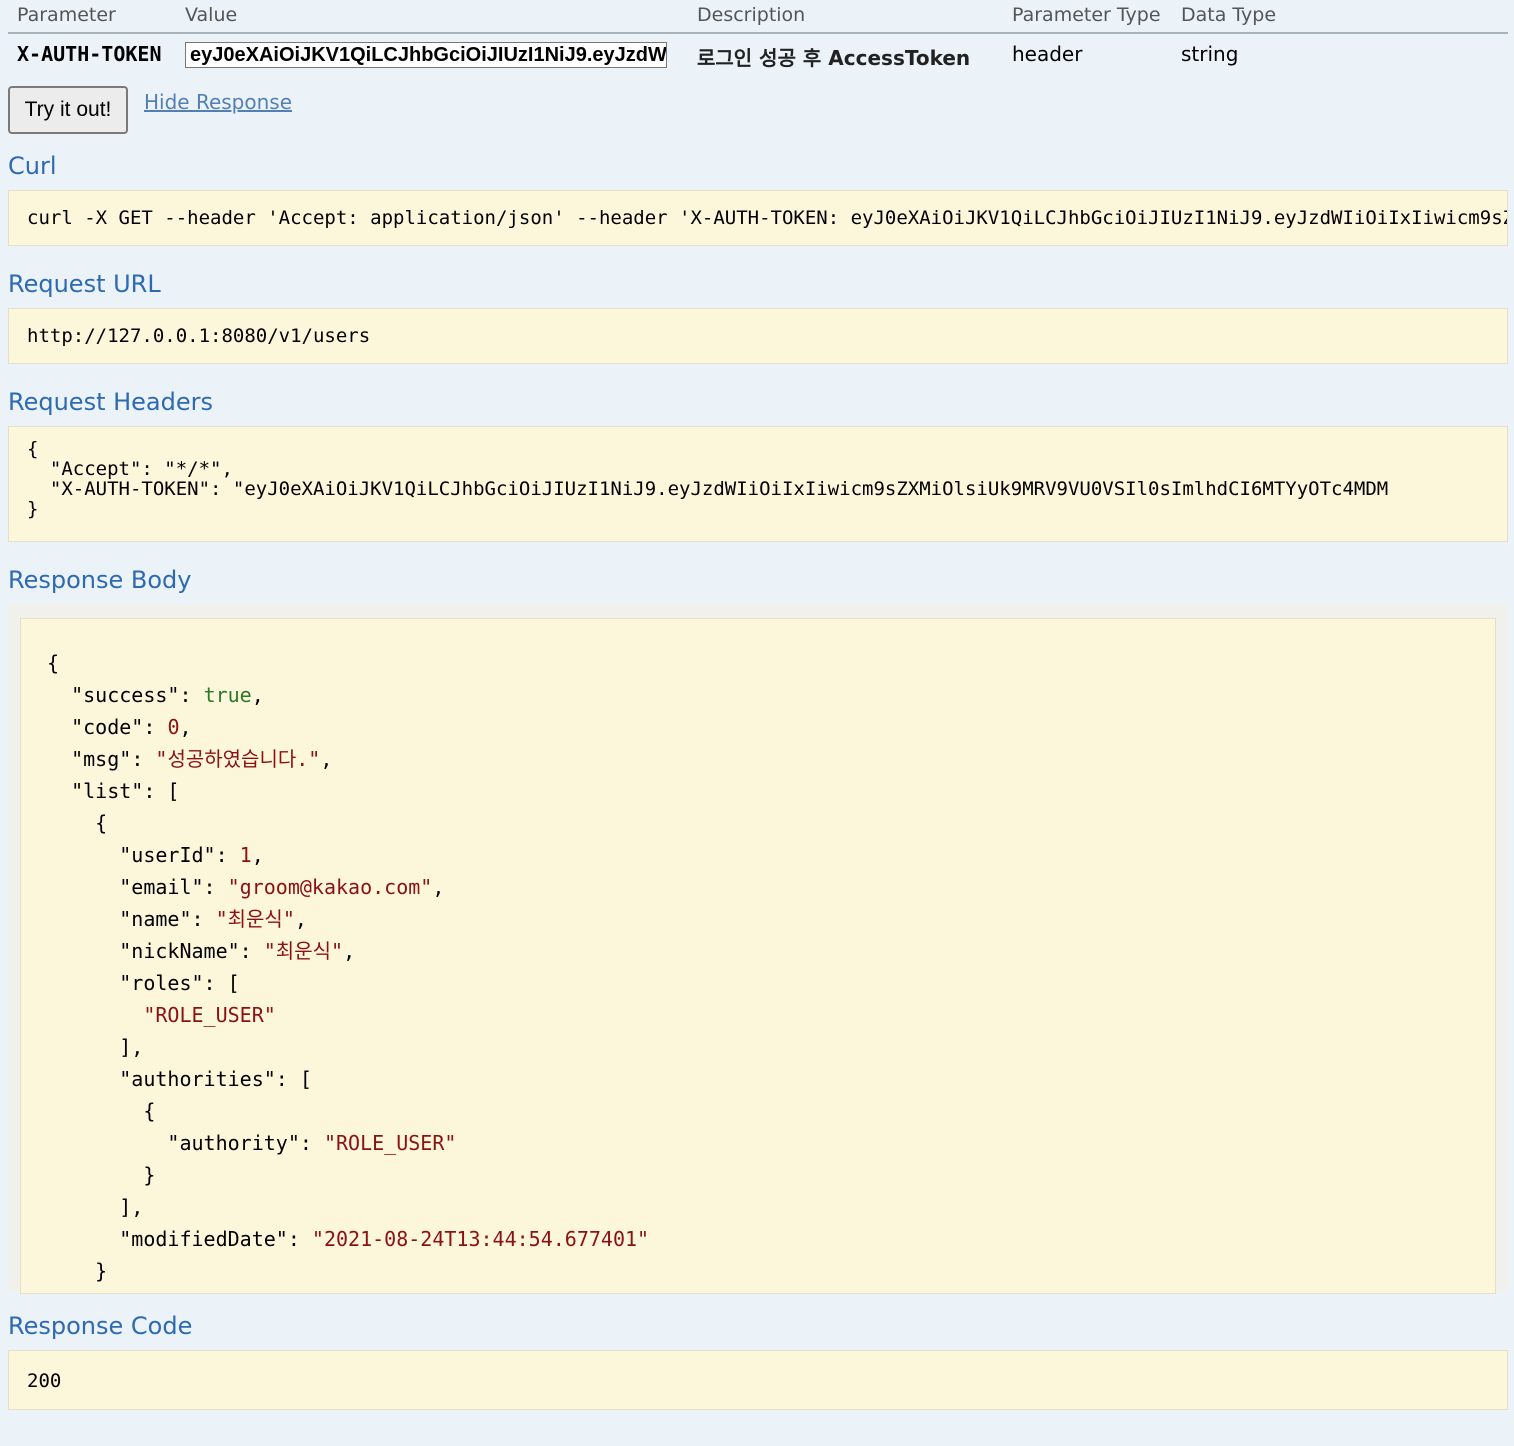 The width and height of the screenshot is (1514, 1446). Describe the element at coordinates (84, 284) in the screenshot. I see `request-url-heading: Request URL` at that location.